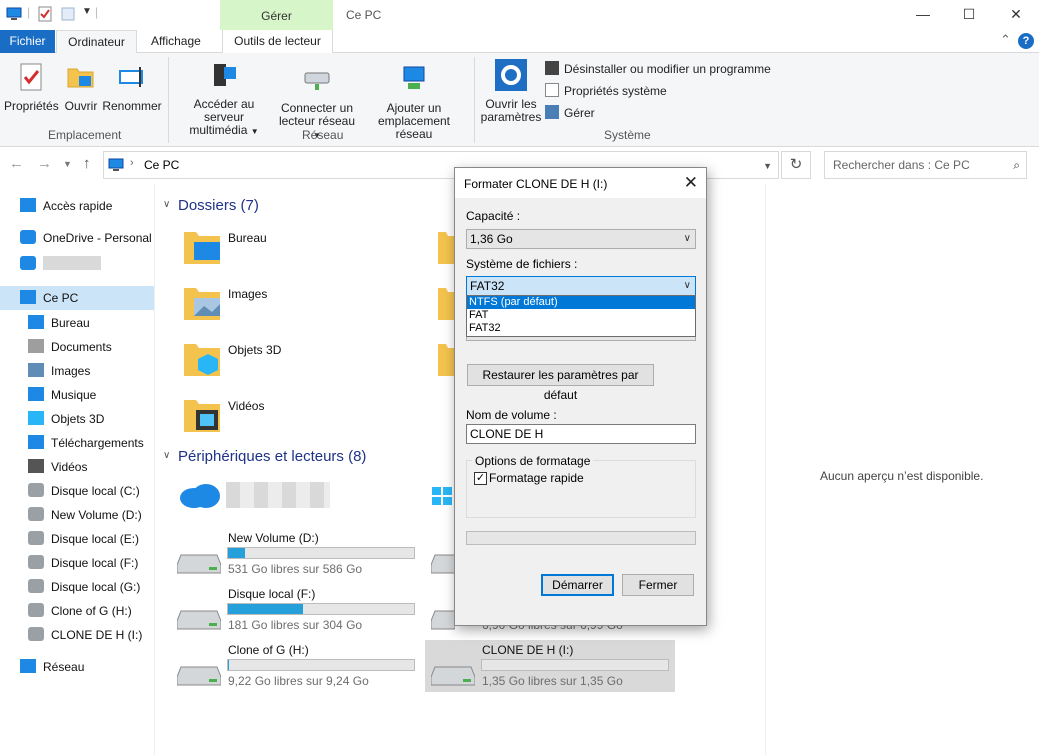  I want to click on sidebar-item: Téléchargements, so click(77, 443).